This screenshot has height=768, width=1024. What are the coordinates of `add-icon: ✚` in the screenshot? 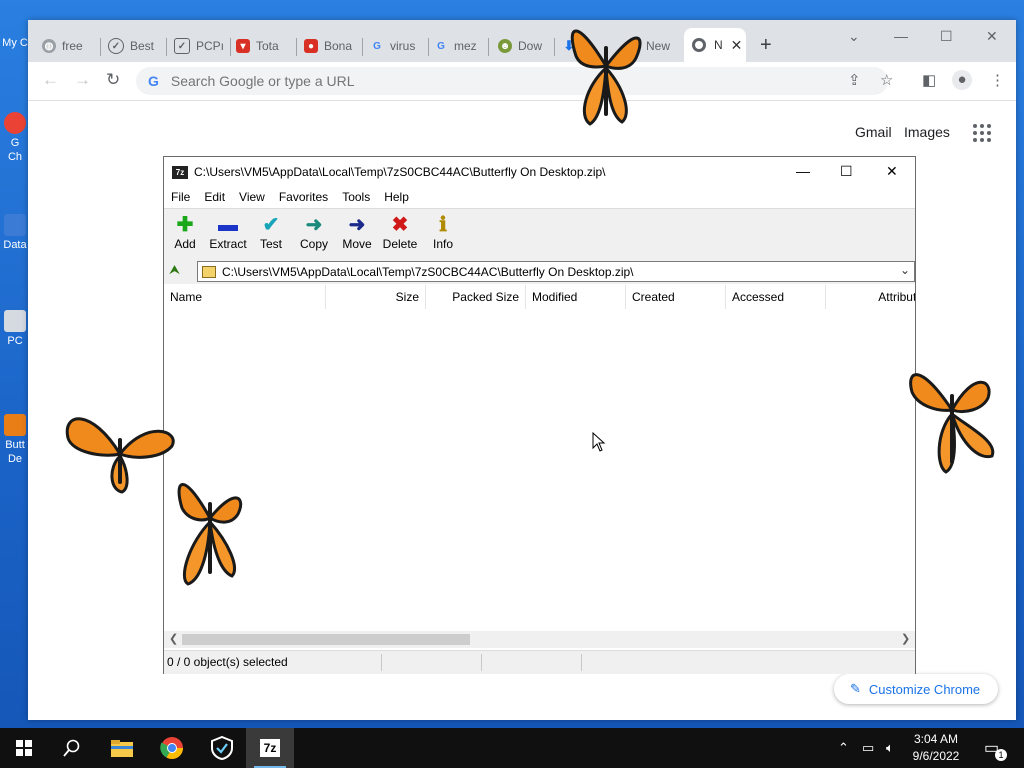 It's located at (185, 225).